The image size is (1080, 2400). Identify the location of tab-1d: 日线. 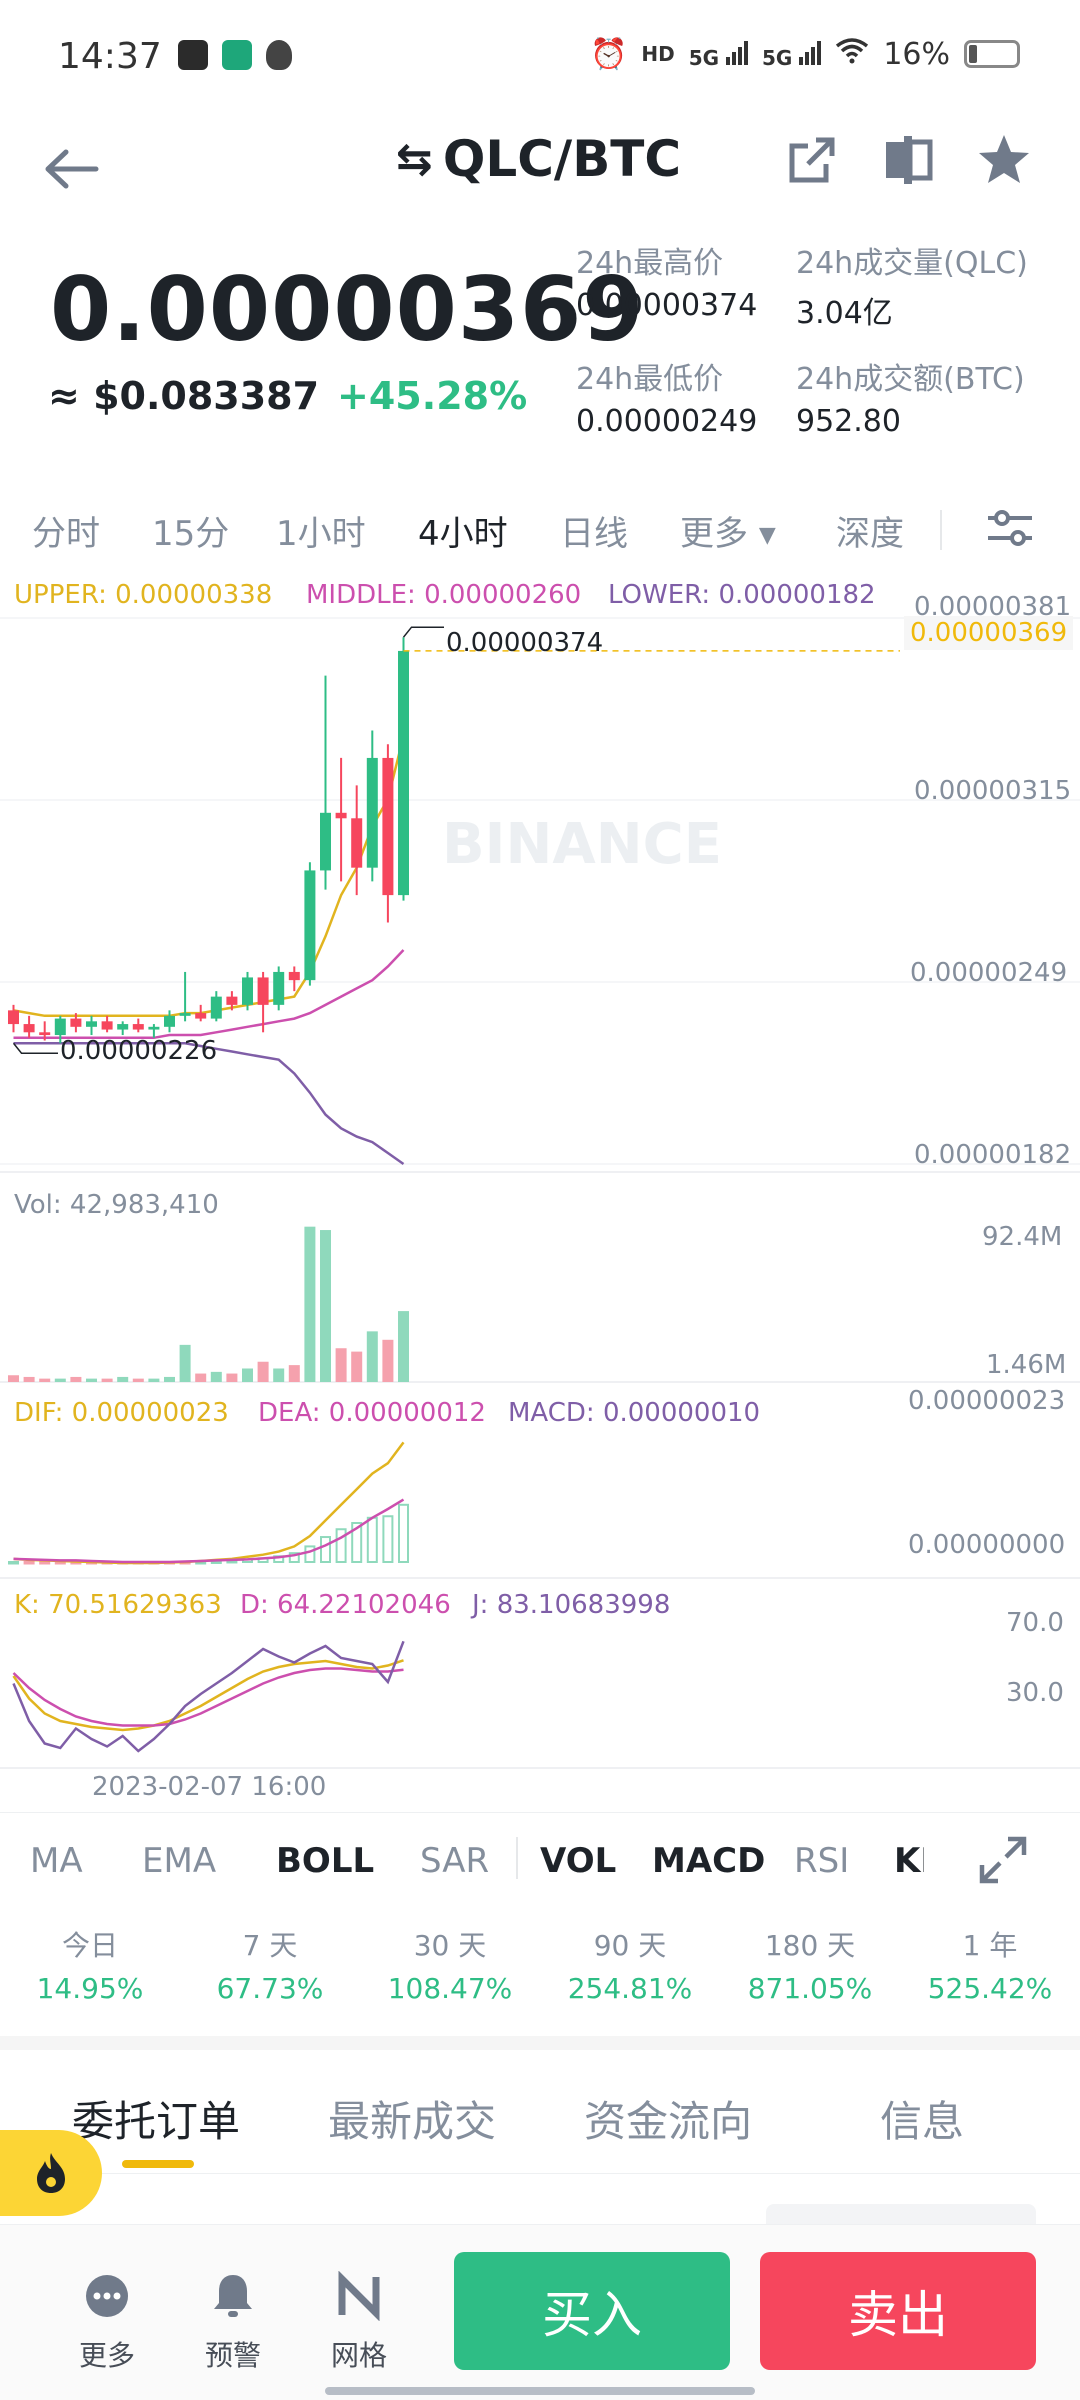
(594, 530).